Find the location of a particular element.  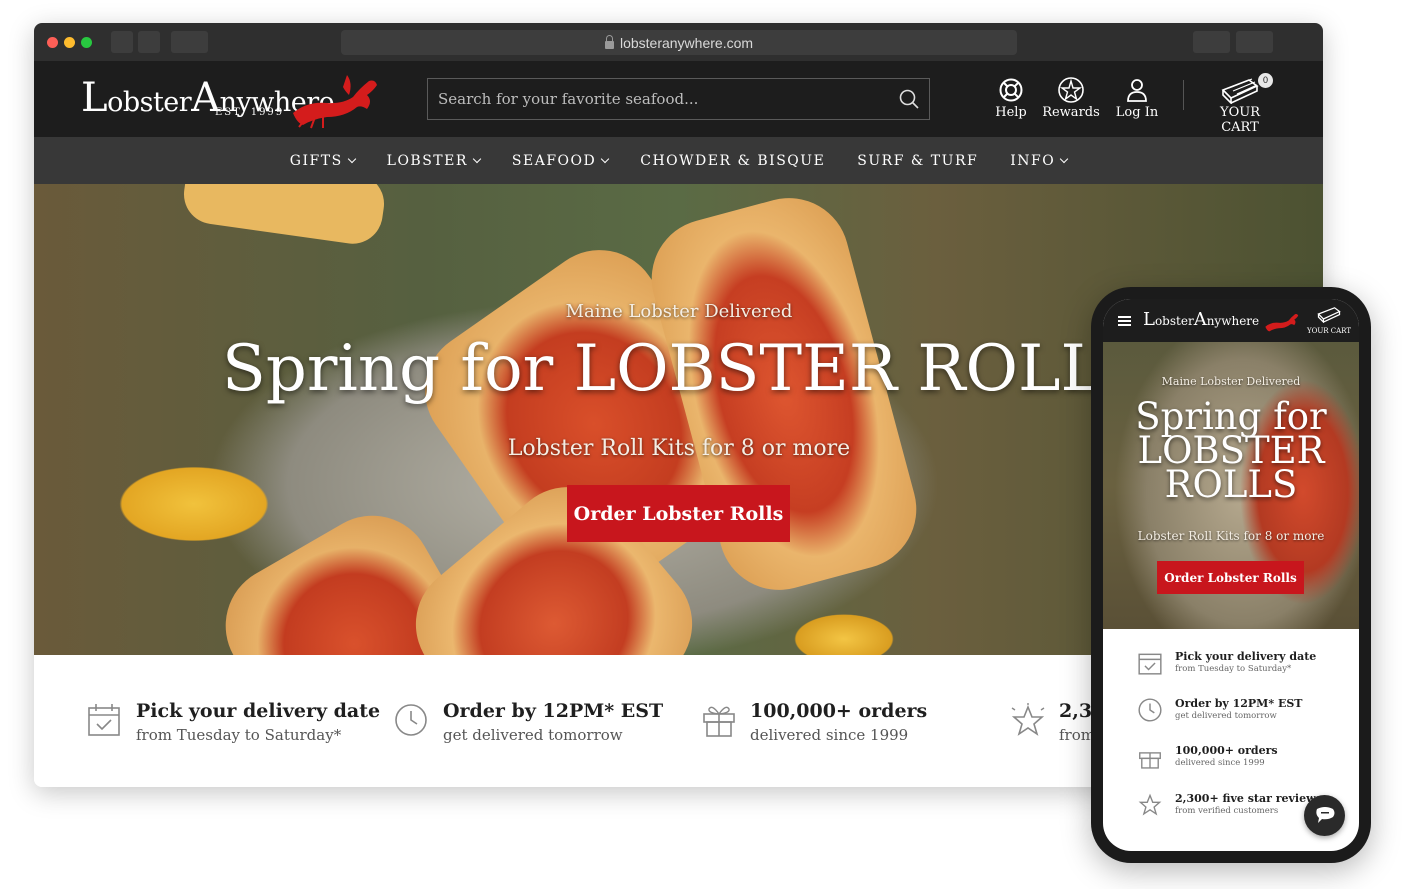

nav-surf-turf: SURF & TURF is located at coordinates (917, 161).